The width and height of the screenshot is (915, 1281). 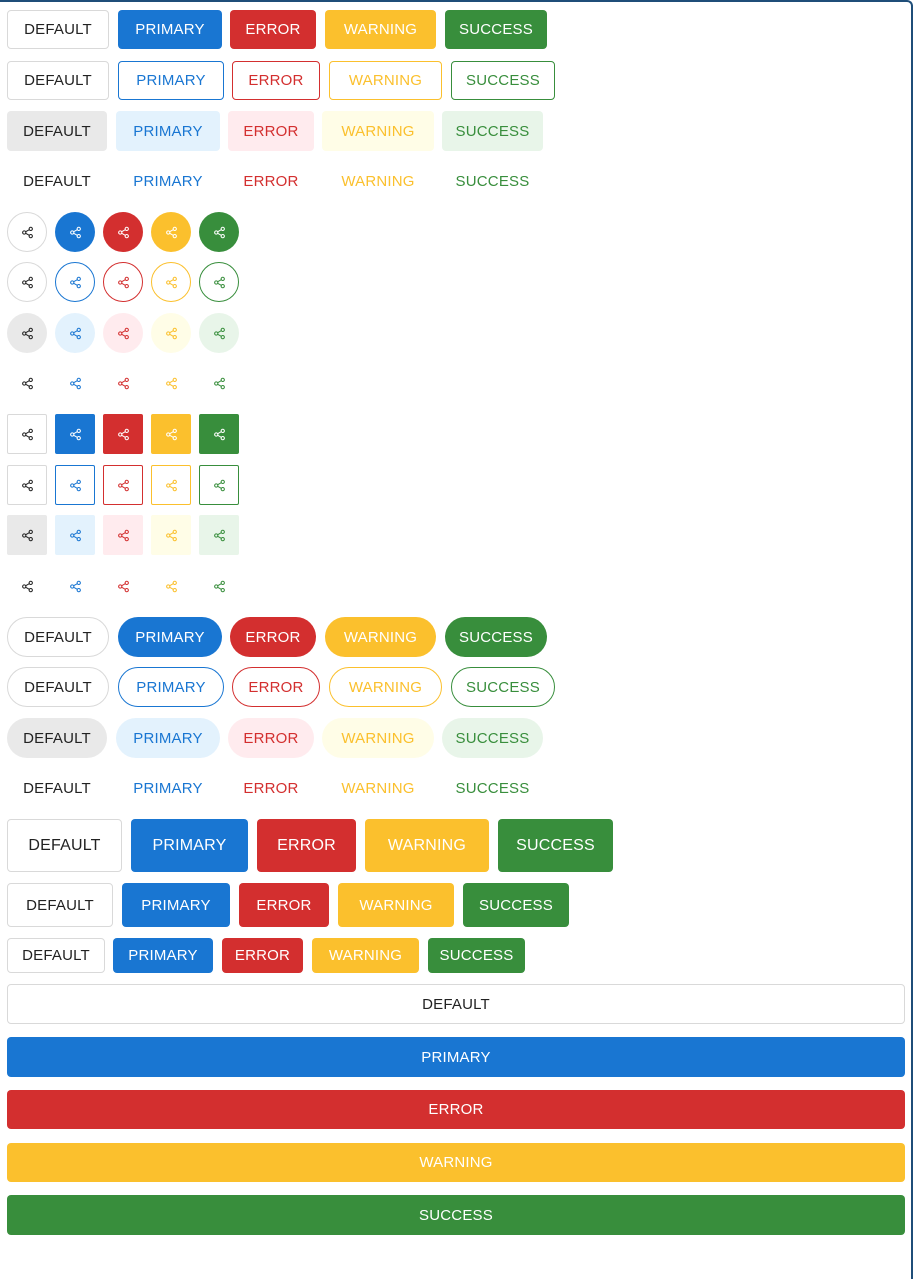 What do you see at coordinates (456, 1162) in the screenshot?
I see `warning-block-button: WARNING` at bounding box center [456, 1162].